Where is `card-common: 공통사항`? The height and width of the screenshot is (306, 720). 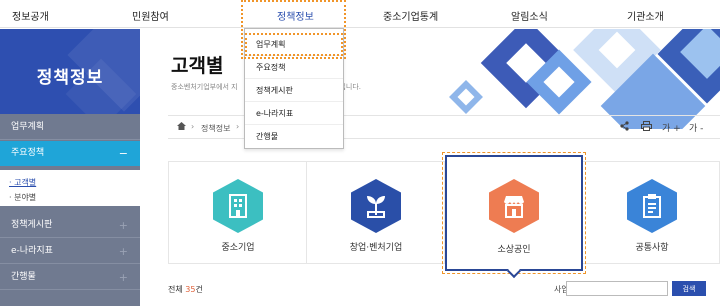 card-common: 공통사항 is located at coordinates (651, 212).